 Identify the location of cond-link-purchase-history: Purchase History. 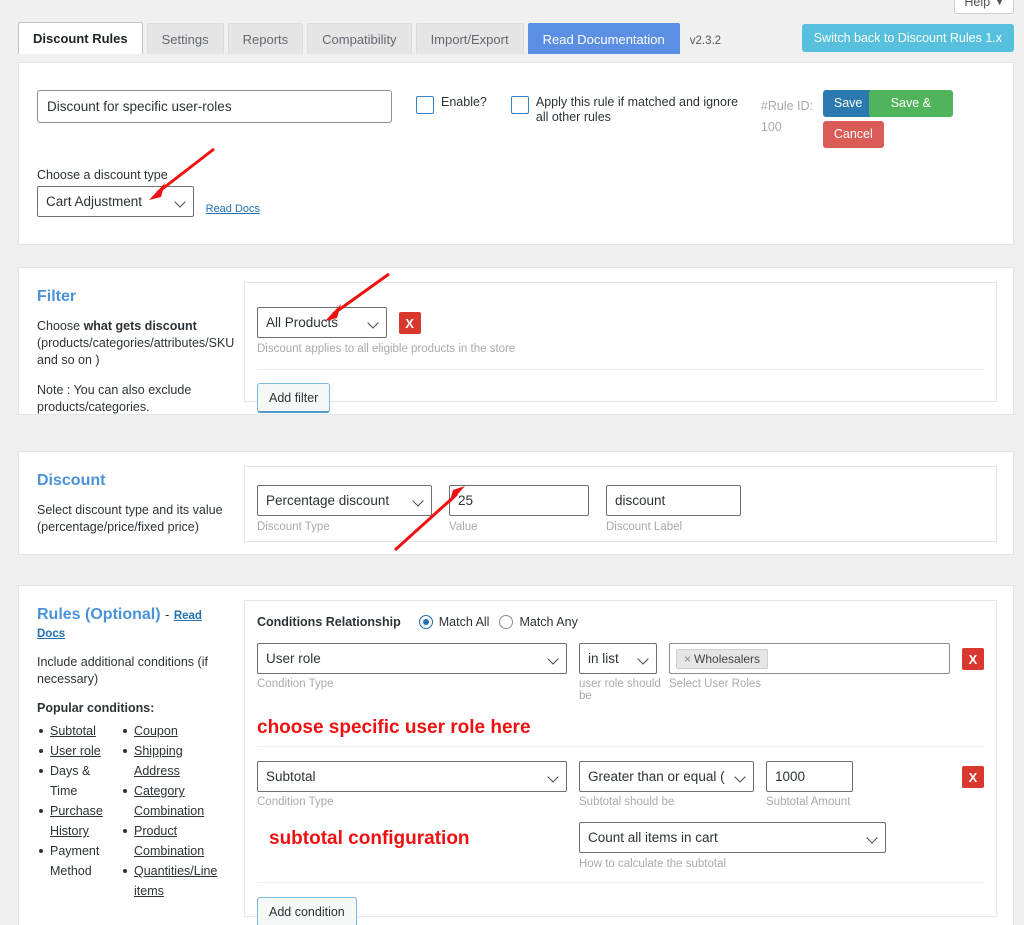
(76, 821).